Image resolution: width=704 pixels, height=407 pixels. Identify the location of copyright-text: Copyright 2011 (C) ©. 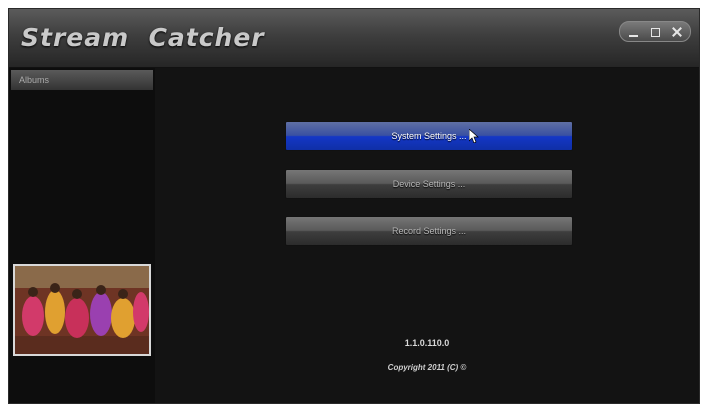
(427, 367).